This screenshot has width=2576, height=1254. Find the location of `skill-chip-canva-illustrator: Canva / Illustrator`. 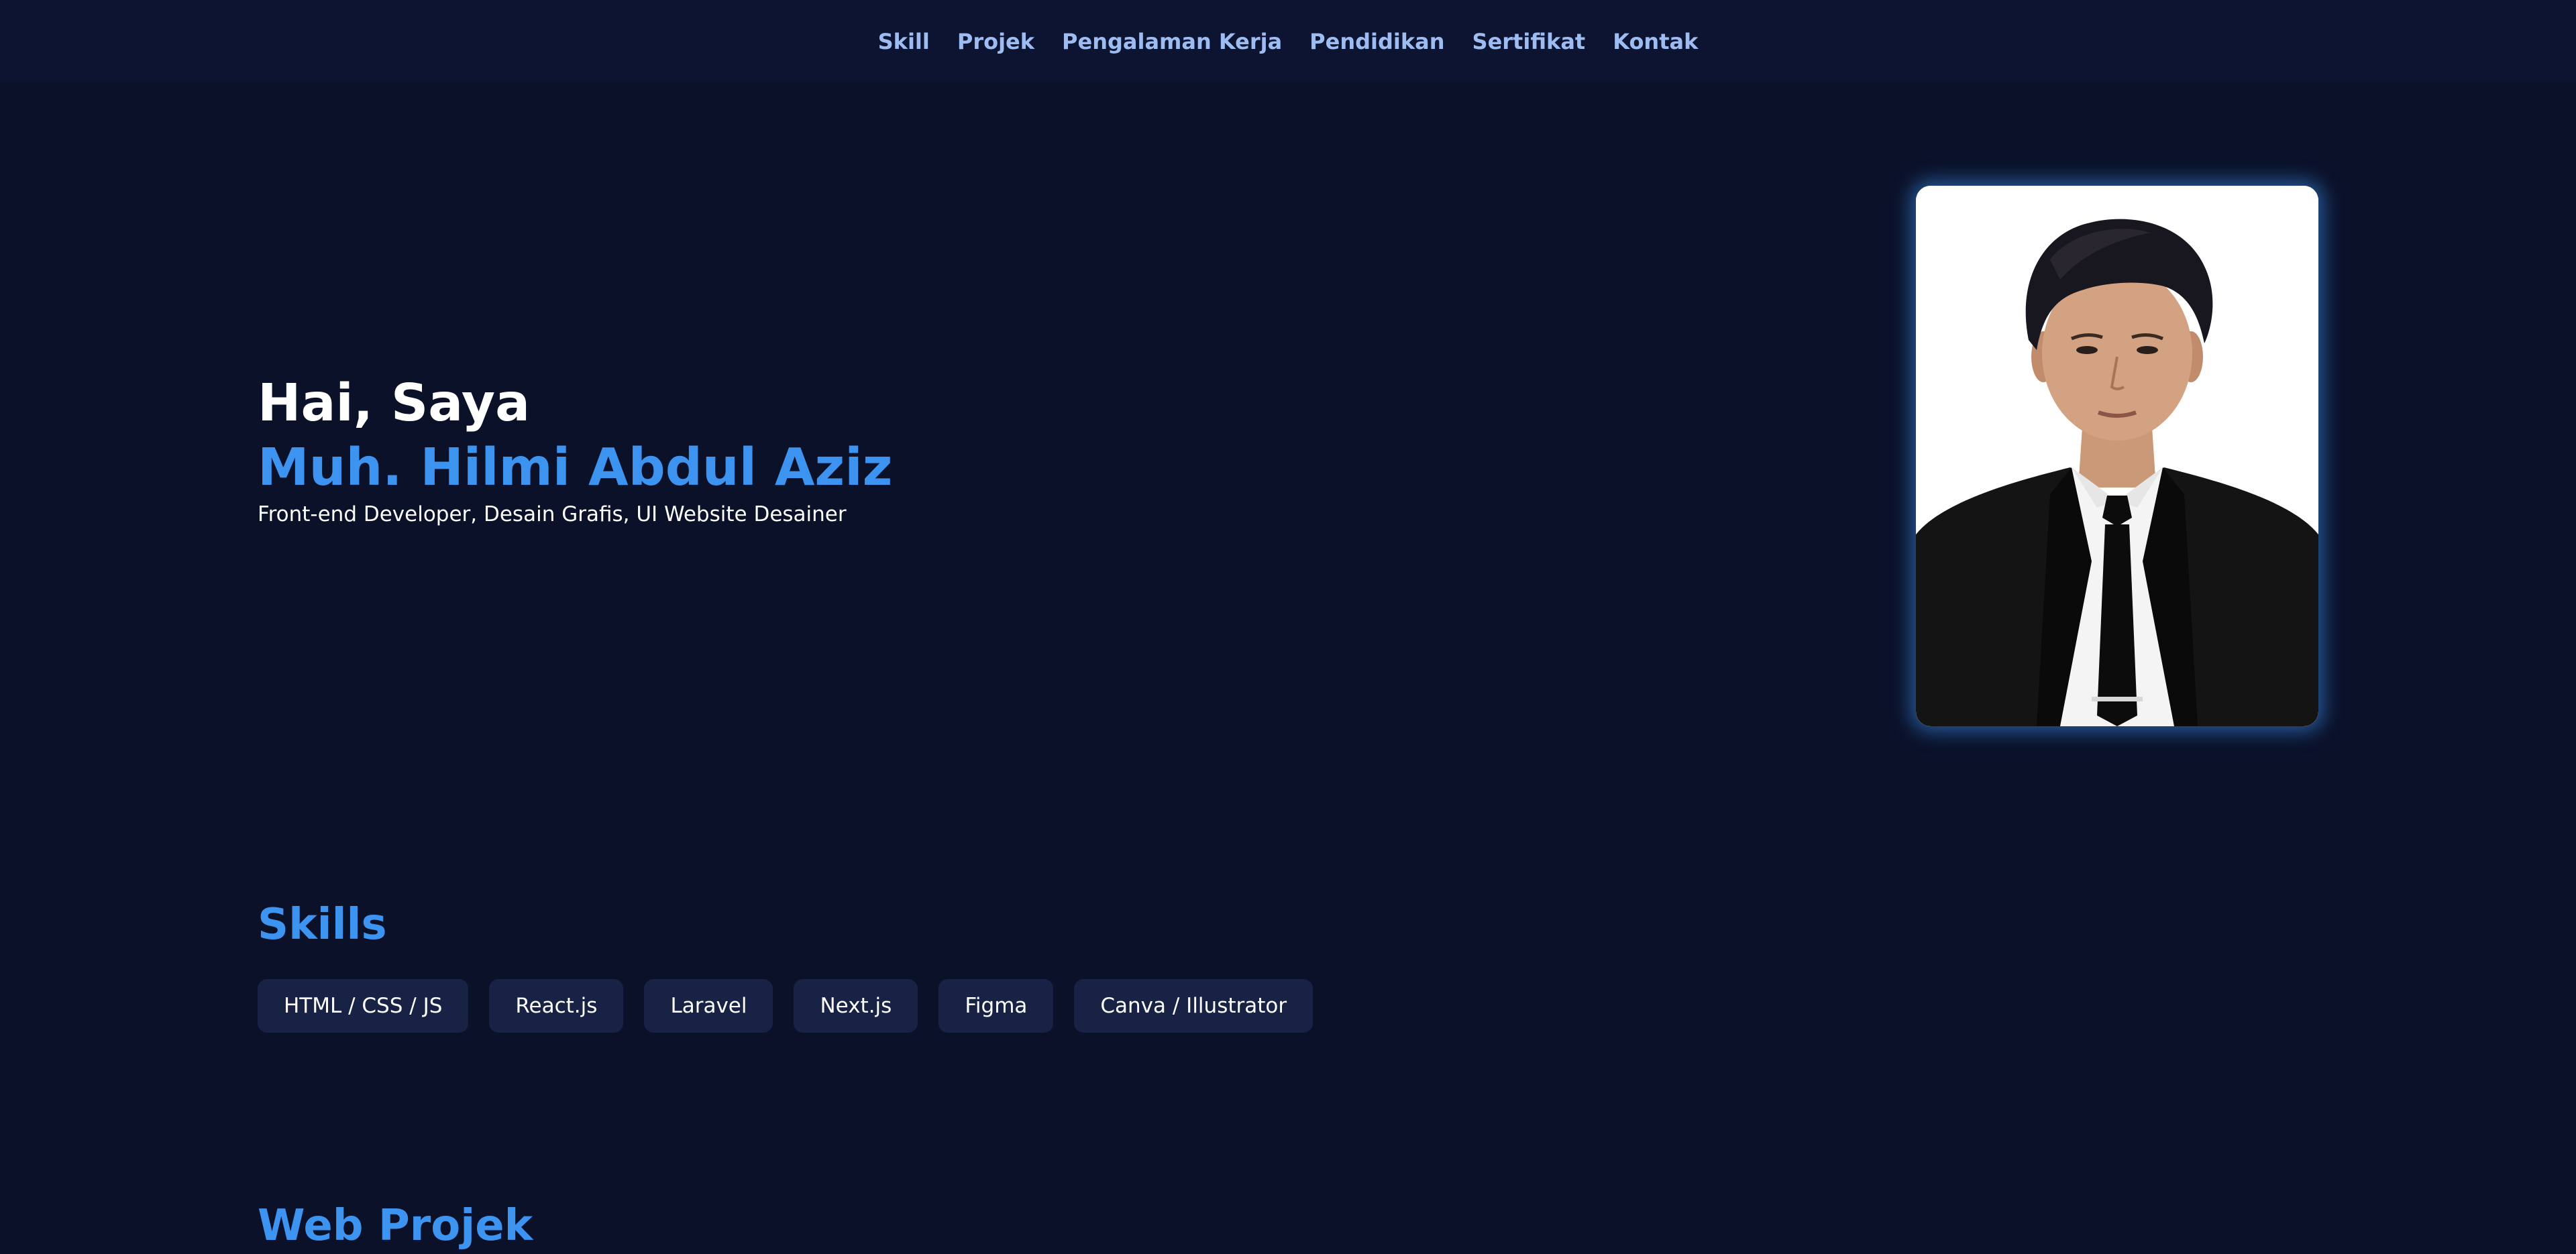

skill-chip-canva-illustrator: Canva / Illustrator is located at coordinates (1193, 1006).